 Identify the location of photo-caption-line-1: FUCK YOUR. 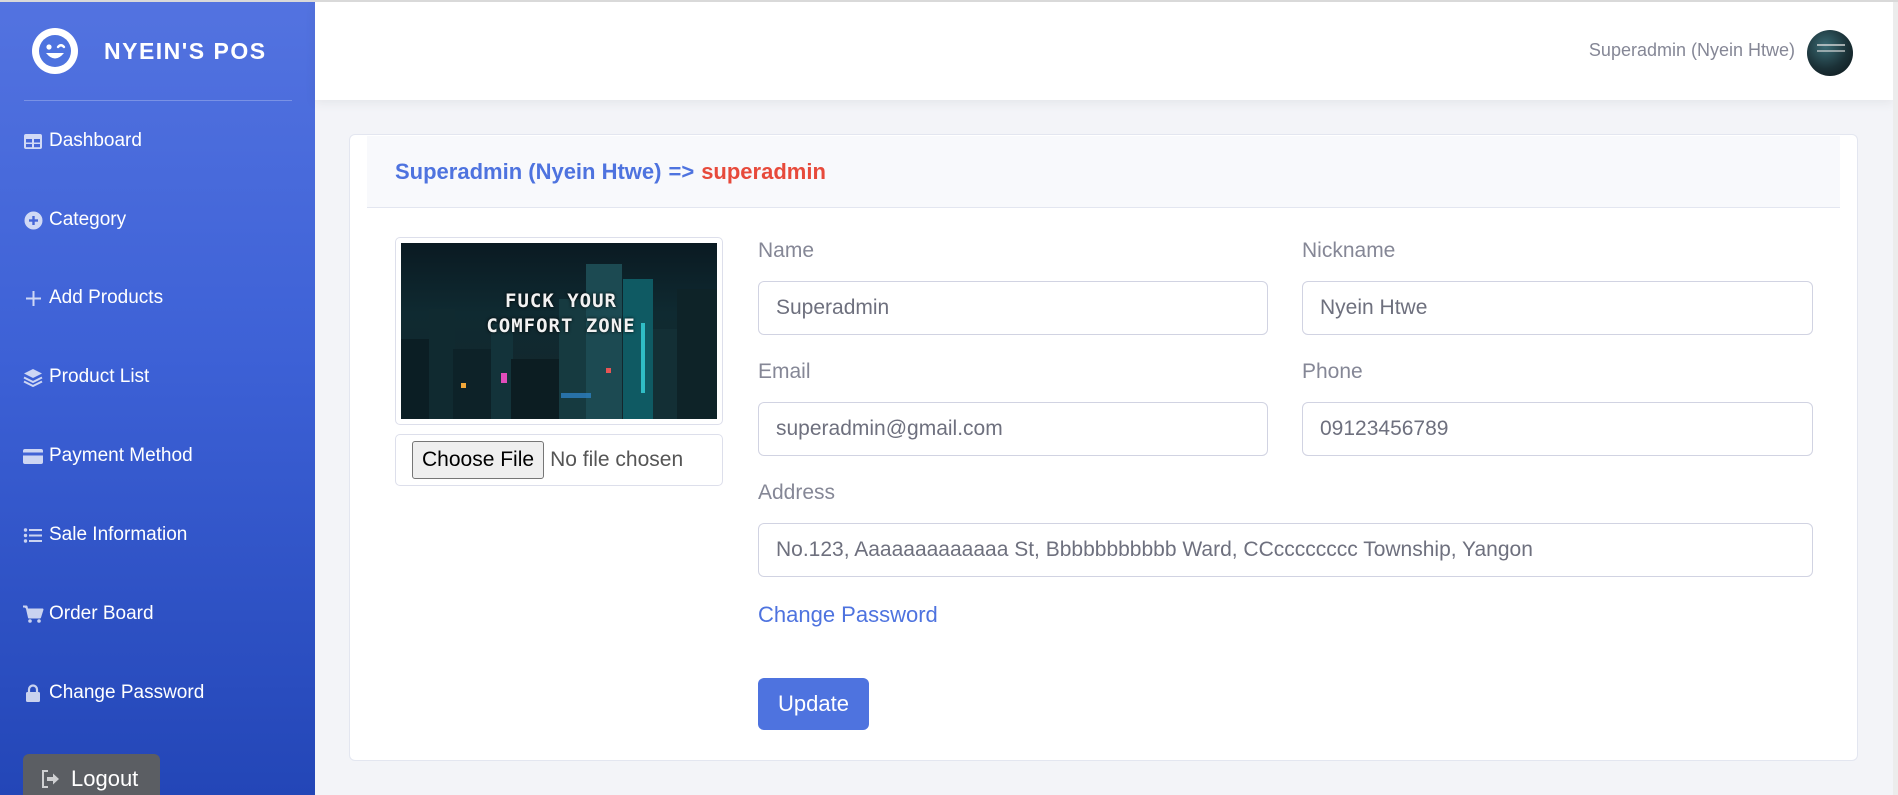
(561, 301).